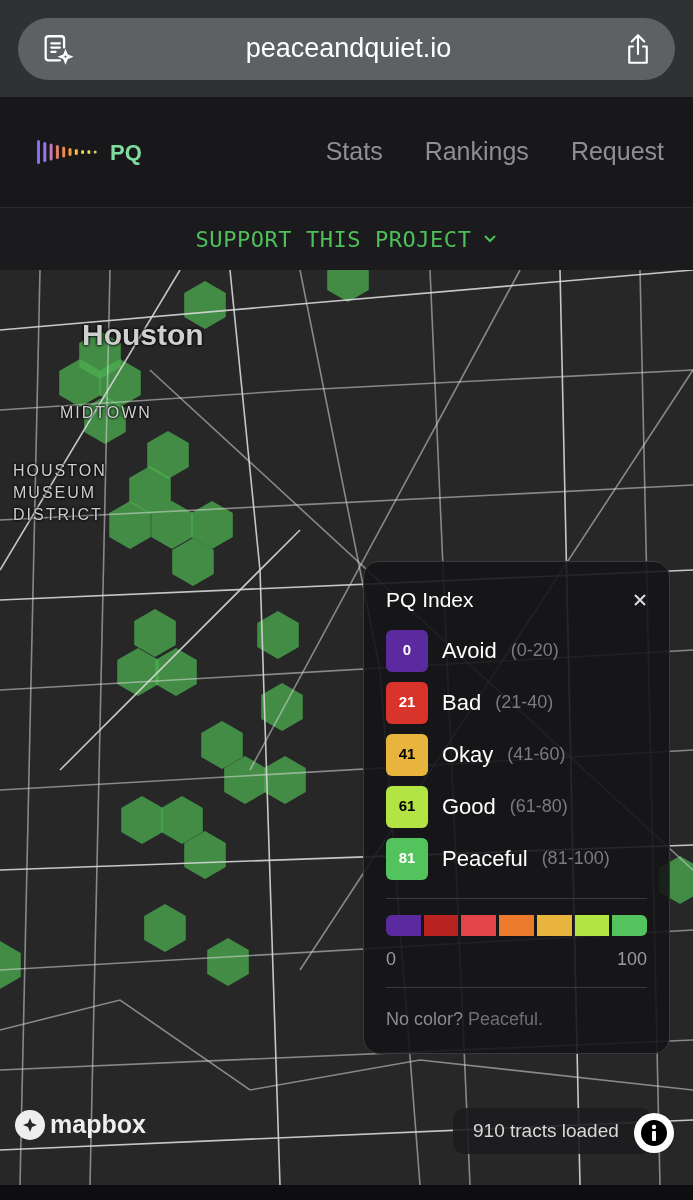 This screenshot has height=1200, width=693. What do you see at coordinates (485, 859) in the screenshot?
I see `category-label: Peaceful` at bounding box center [485, 859].